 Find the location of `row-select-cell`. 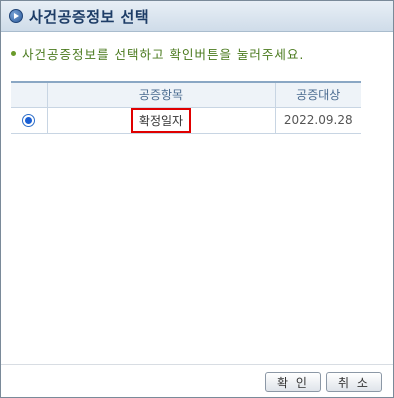

row-select-cell is located at coordinates (29, 120).